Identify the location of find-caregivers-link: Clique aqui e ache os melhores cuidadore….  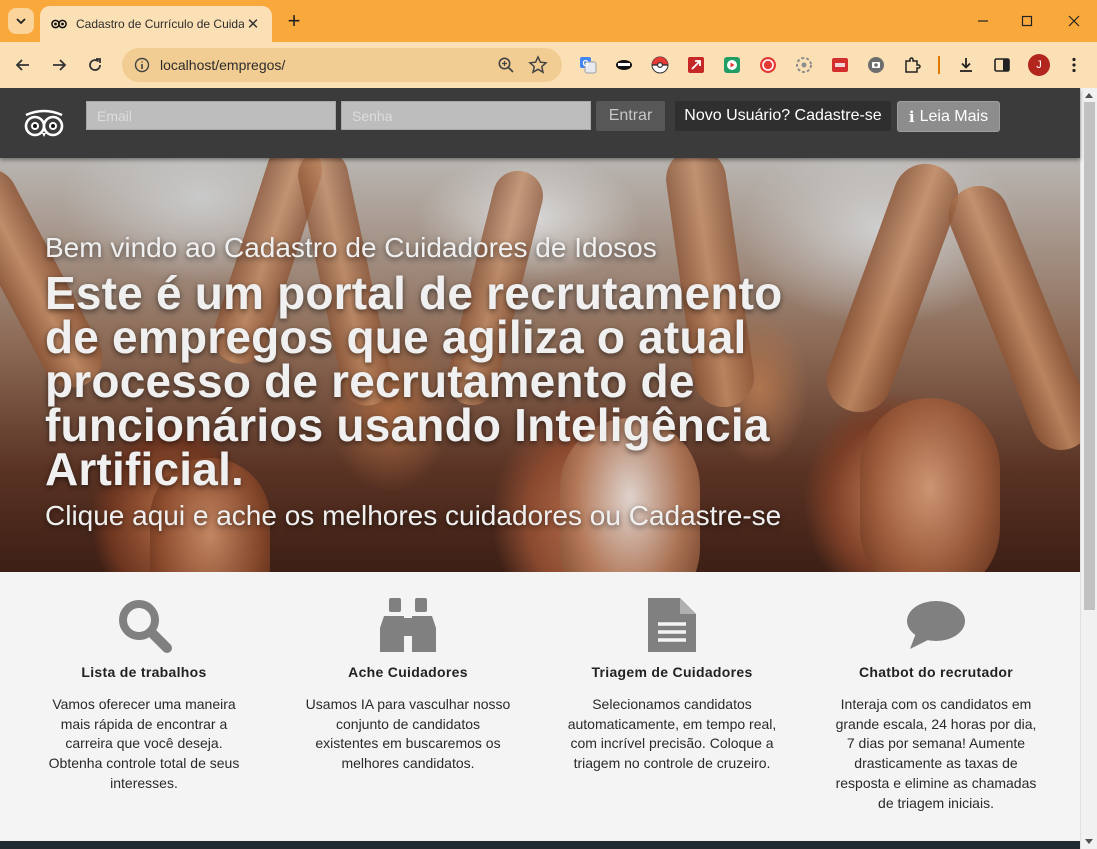
(313, 515).